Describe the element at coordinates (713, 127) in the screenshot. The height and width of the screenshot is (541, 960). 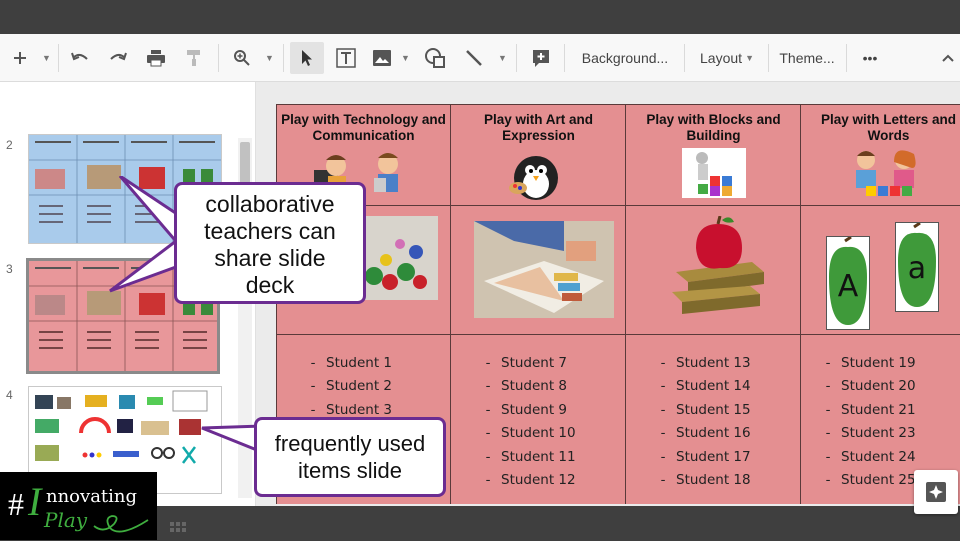
I see `column-title-blocks: Play with Blocks and Building` at that location.